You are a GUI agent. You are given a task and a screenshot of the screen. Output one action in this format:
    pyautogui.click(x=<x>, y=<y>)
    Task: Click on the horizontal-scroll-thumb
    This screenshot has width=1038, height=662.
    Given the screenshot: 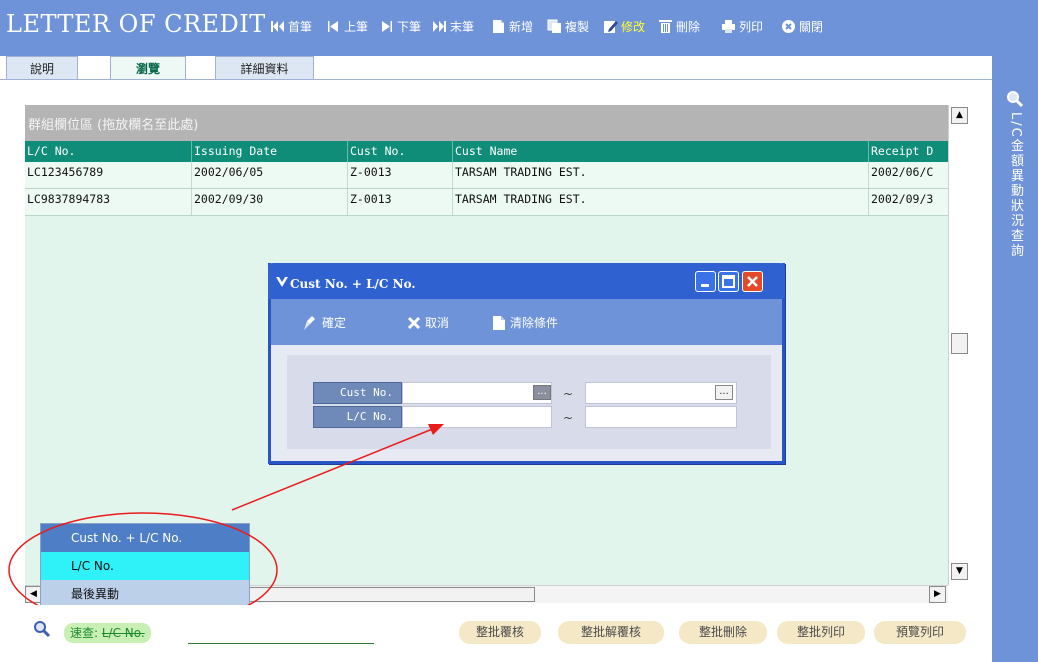 What is the action you would take?
    pyautogui.click(x=385, y=594)
    